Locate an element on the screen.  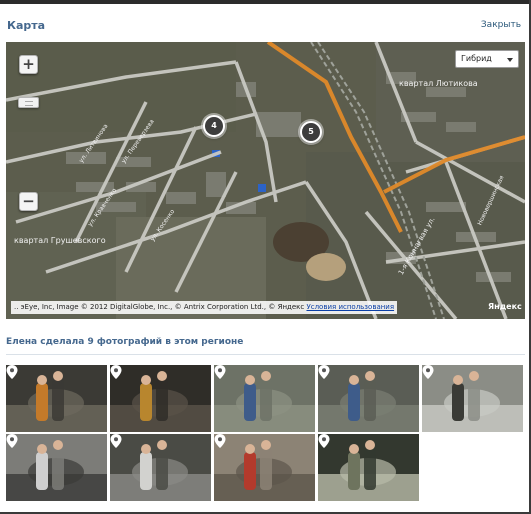
photo-cluster-marker: 5 is located at coordinates (311, 132).